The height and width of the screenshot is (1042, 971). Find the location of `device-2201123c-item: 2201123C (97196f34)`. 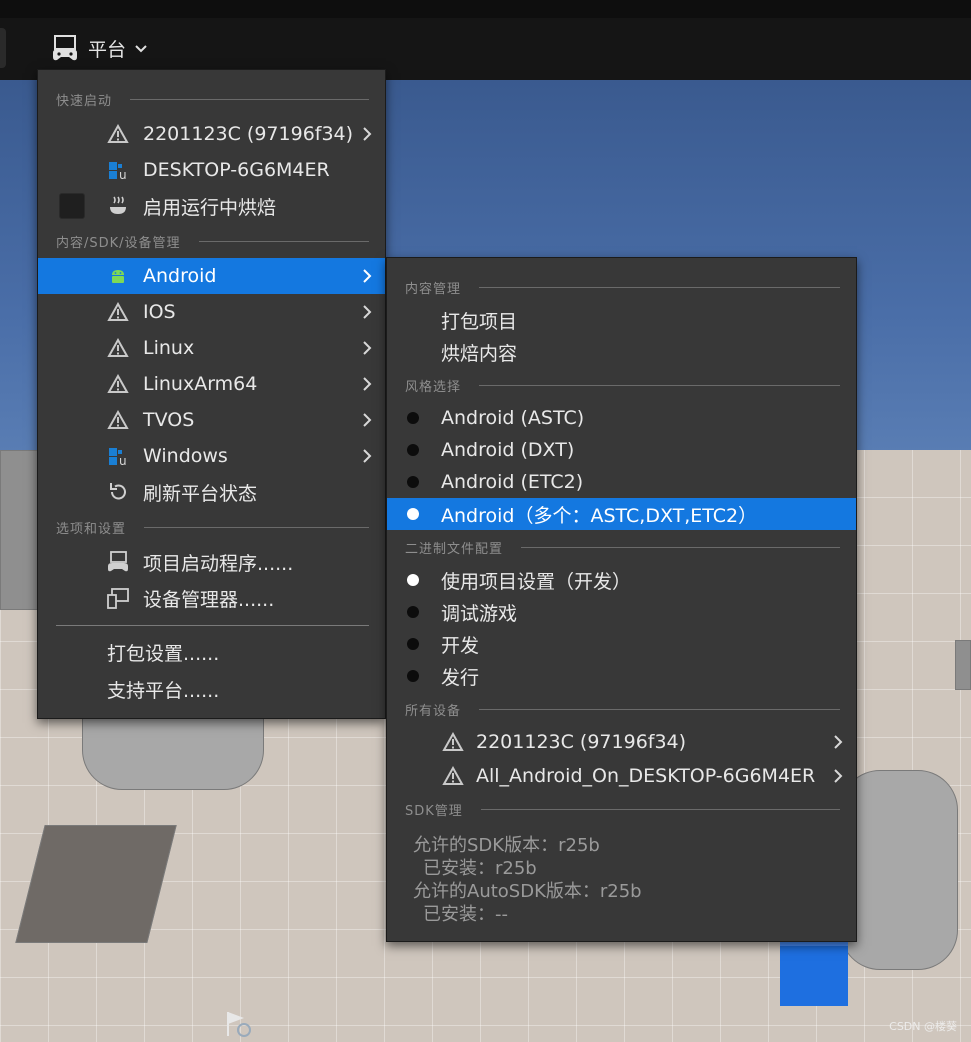

device-2201123c-item: 2201123C (97196f34) is located at coordinates (621, 742).